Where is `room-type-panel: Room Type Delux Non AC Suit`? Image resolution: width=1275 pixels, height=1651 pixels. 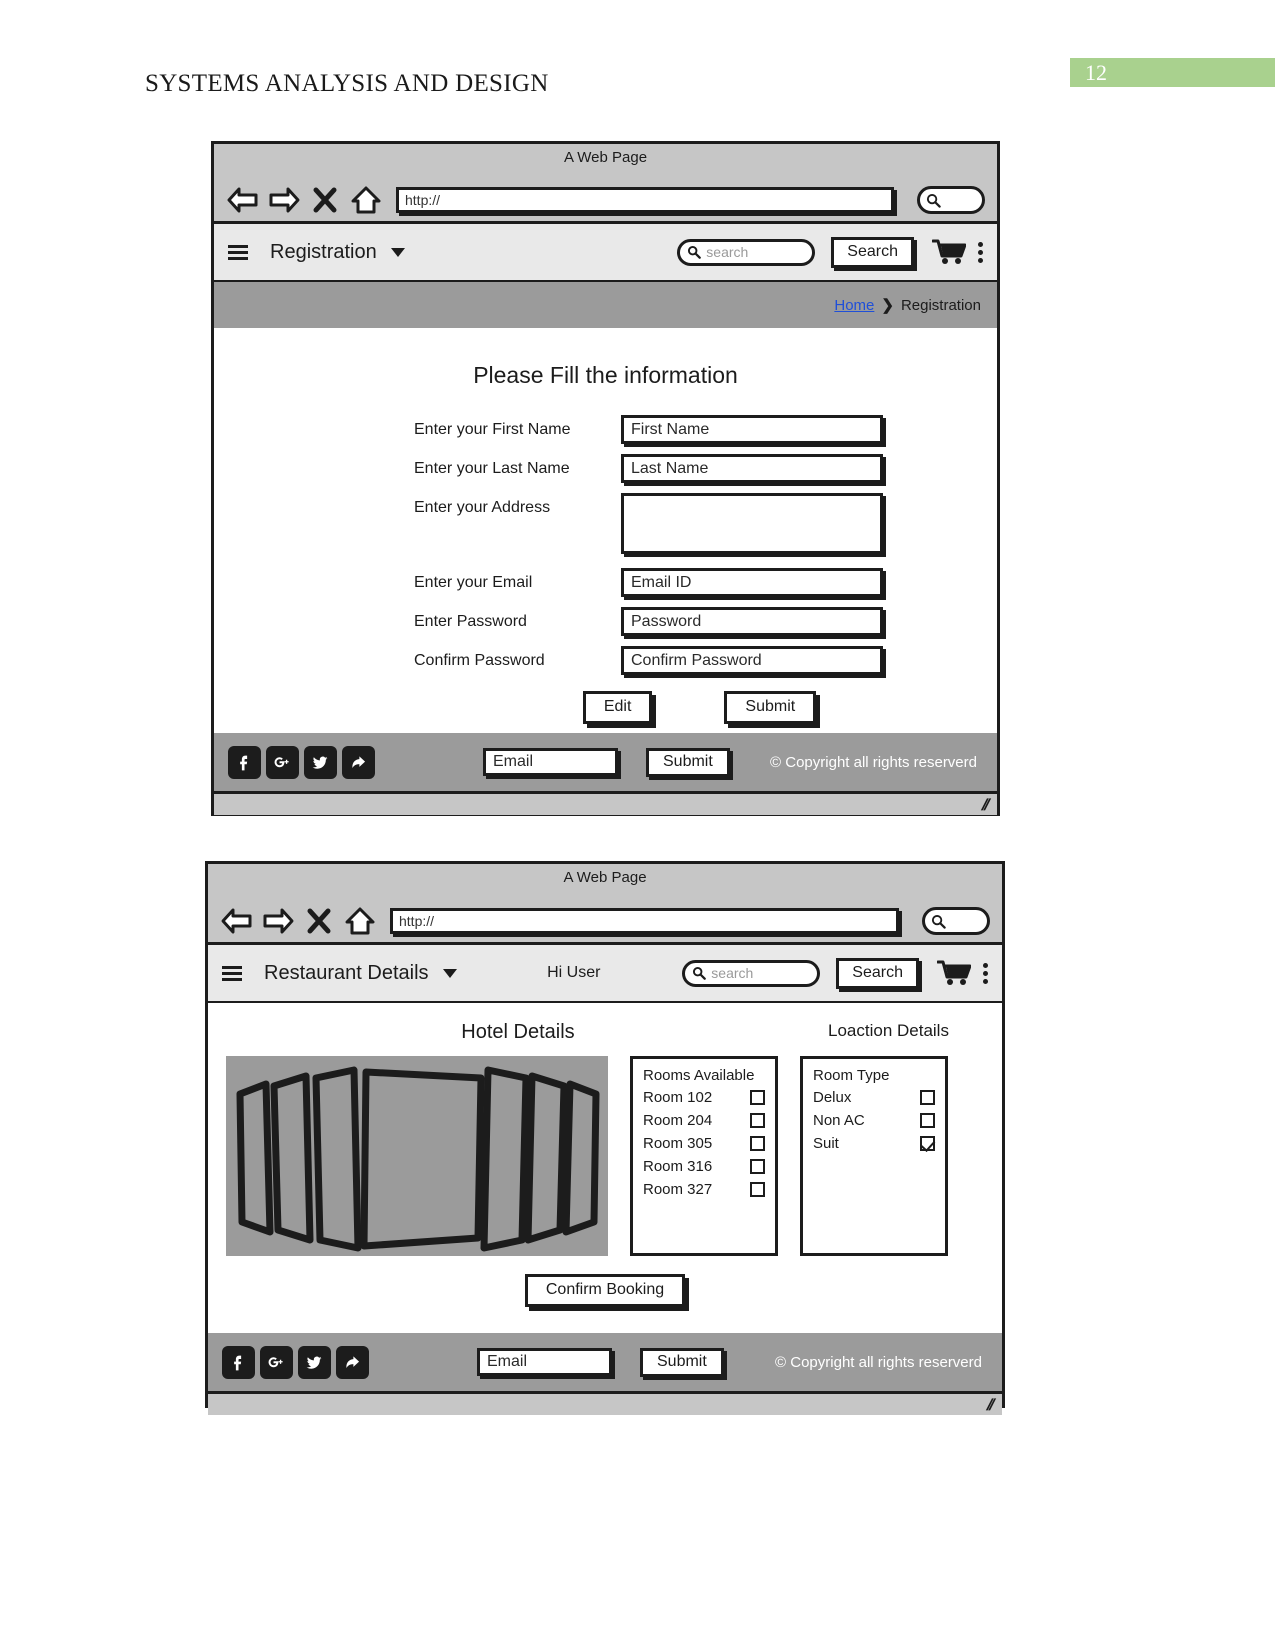 room-type-panel: Room Type Delux Non AC Suit is located at coordinates (874, 1156).